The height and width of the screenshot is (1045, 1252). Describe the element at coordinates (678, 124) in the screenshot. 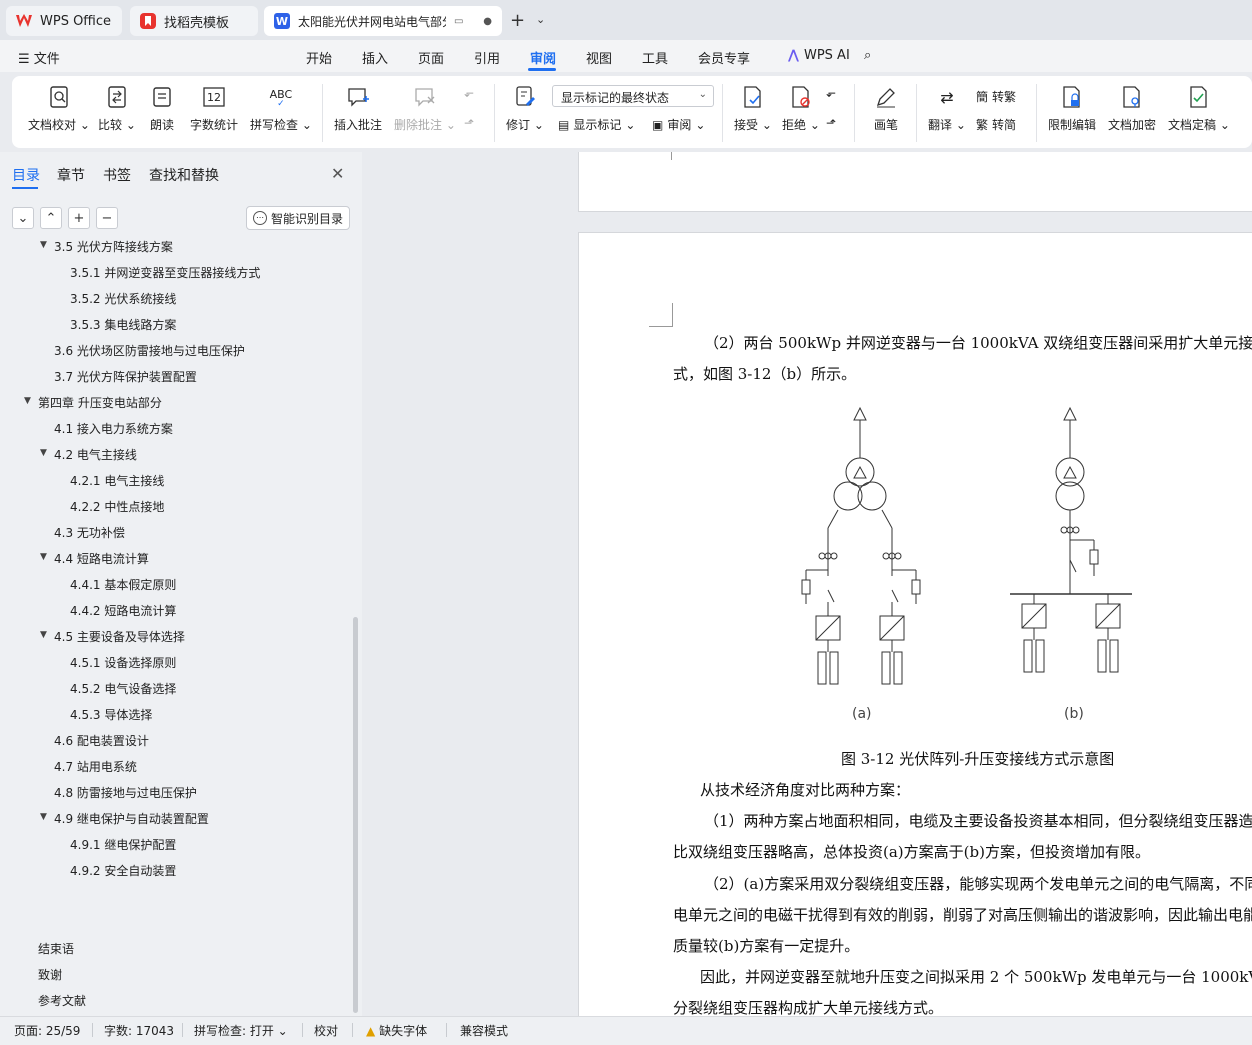

I see `review-pane-button: ▣ 审阅 ⌄` at that location.